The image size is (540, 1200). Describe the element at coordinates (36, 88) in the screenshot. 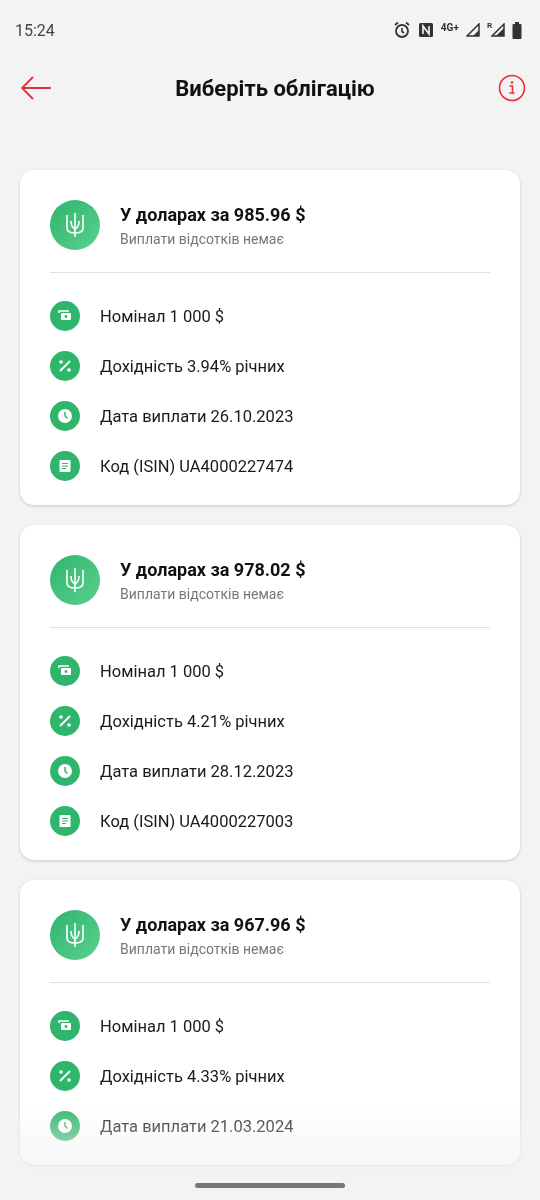

I see `back-button` at that location.